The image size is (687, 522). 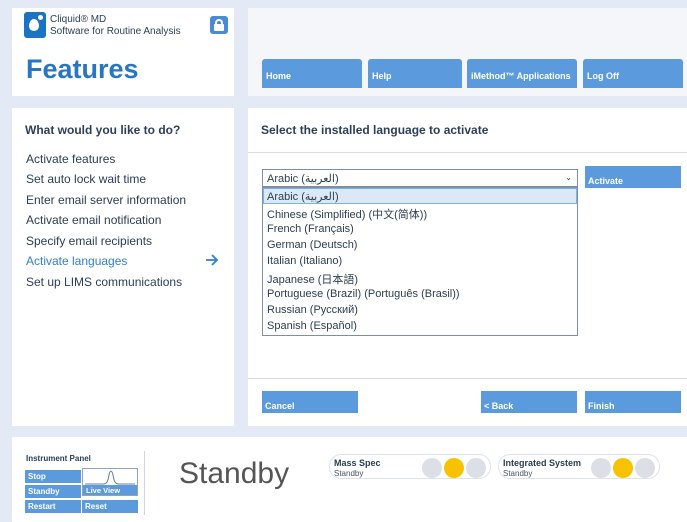 I want to click on mass-spec-status: Mass Spec Standby, so click(x=410, y=466).